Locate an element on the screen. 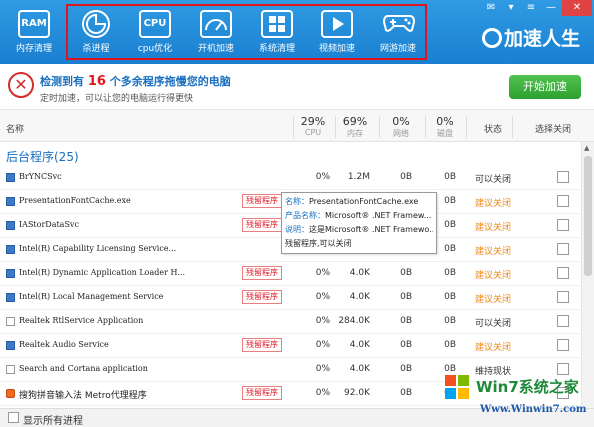 This screenshot has width=594, height=427. menu-icon: ≡ is located at coordinates (531, 8).